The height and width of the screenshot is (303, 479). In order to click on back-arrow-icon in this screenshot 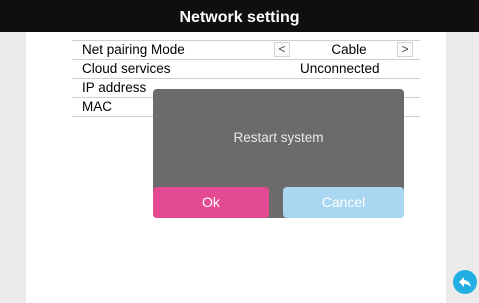, I will do `click(465, 282)`.